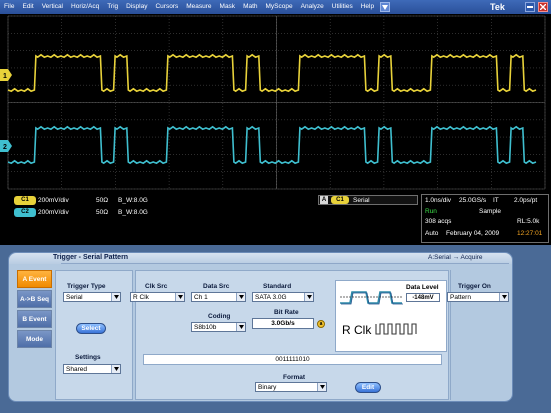  I want to click on tab-a-b-seq: A->B Seq, so click(34, 299).